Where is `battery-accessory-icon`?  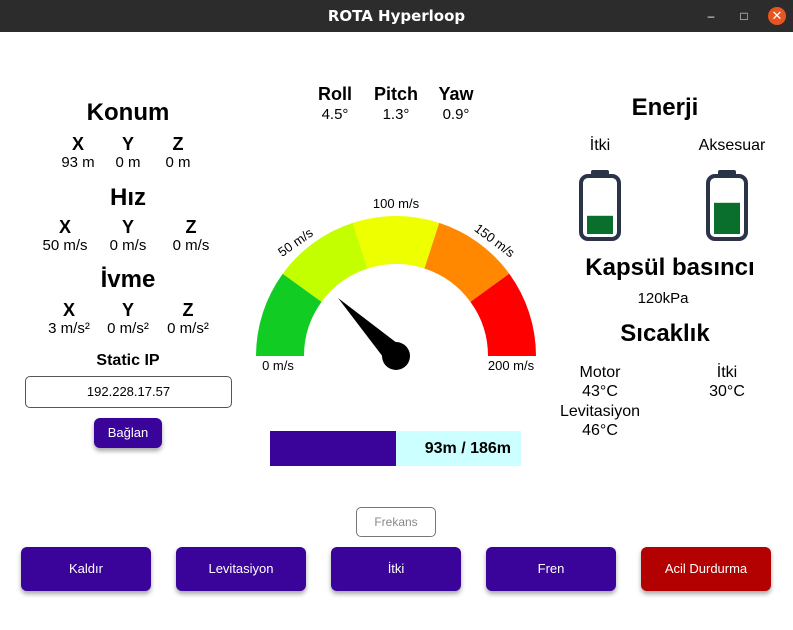 battery-accessory-icon is located at coordinates (727, 205).